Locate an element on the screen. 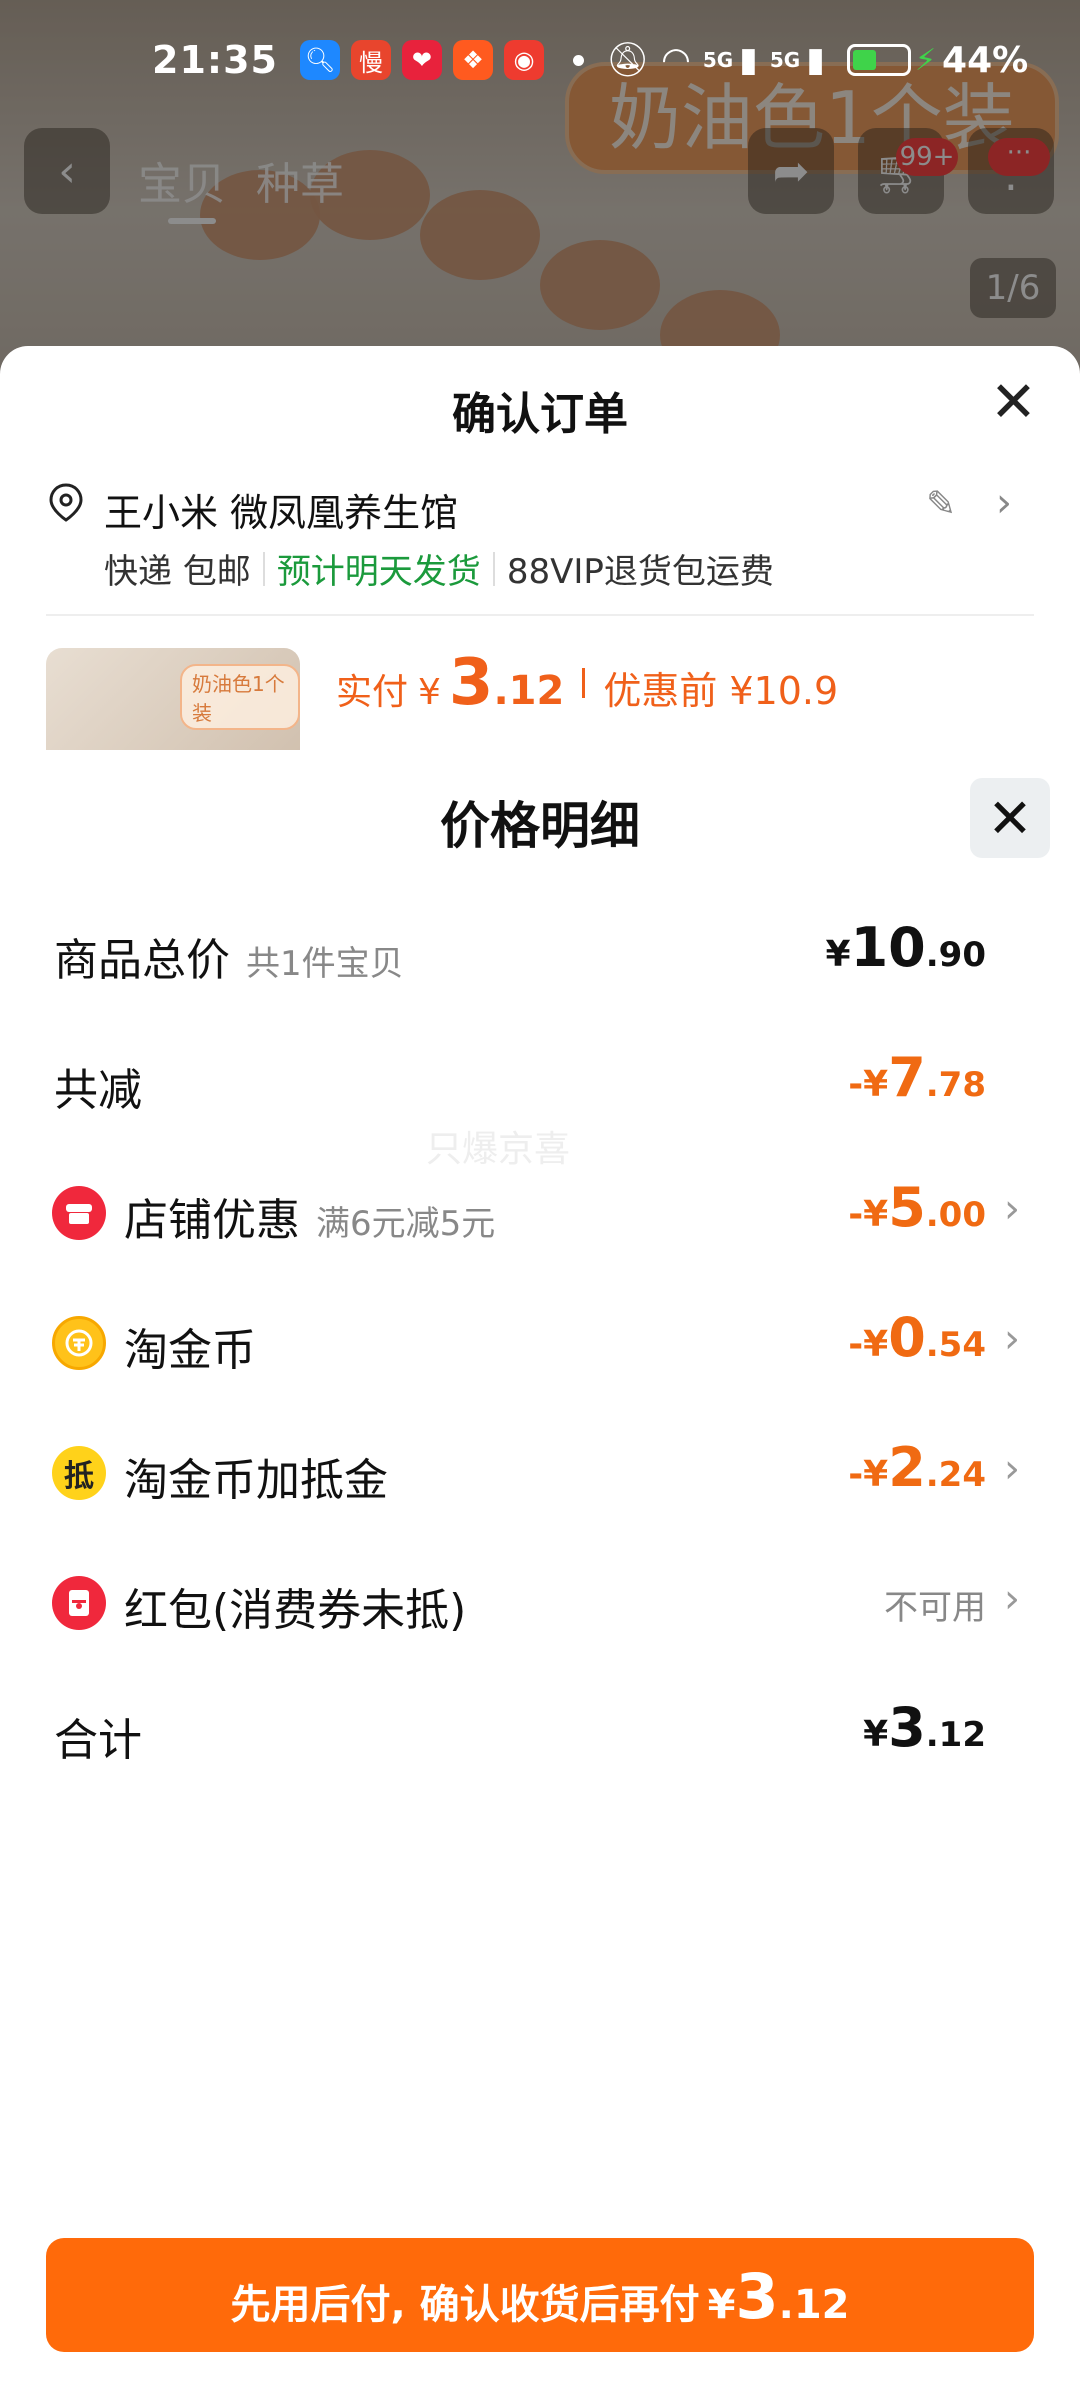 The image size is (1080, 2400). actual-pay-summary: 实付 ¥ 3 .12 优惠前 ¥10.9 is located at coordinates (587, 683).